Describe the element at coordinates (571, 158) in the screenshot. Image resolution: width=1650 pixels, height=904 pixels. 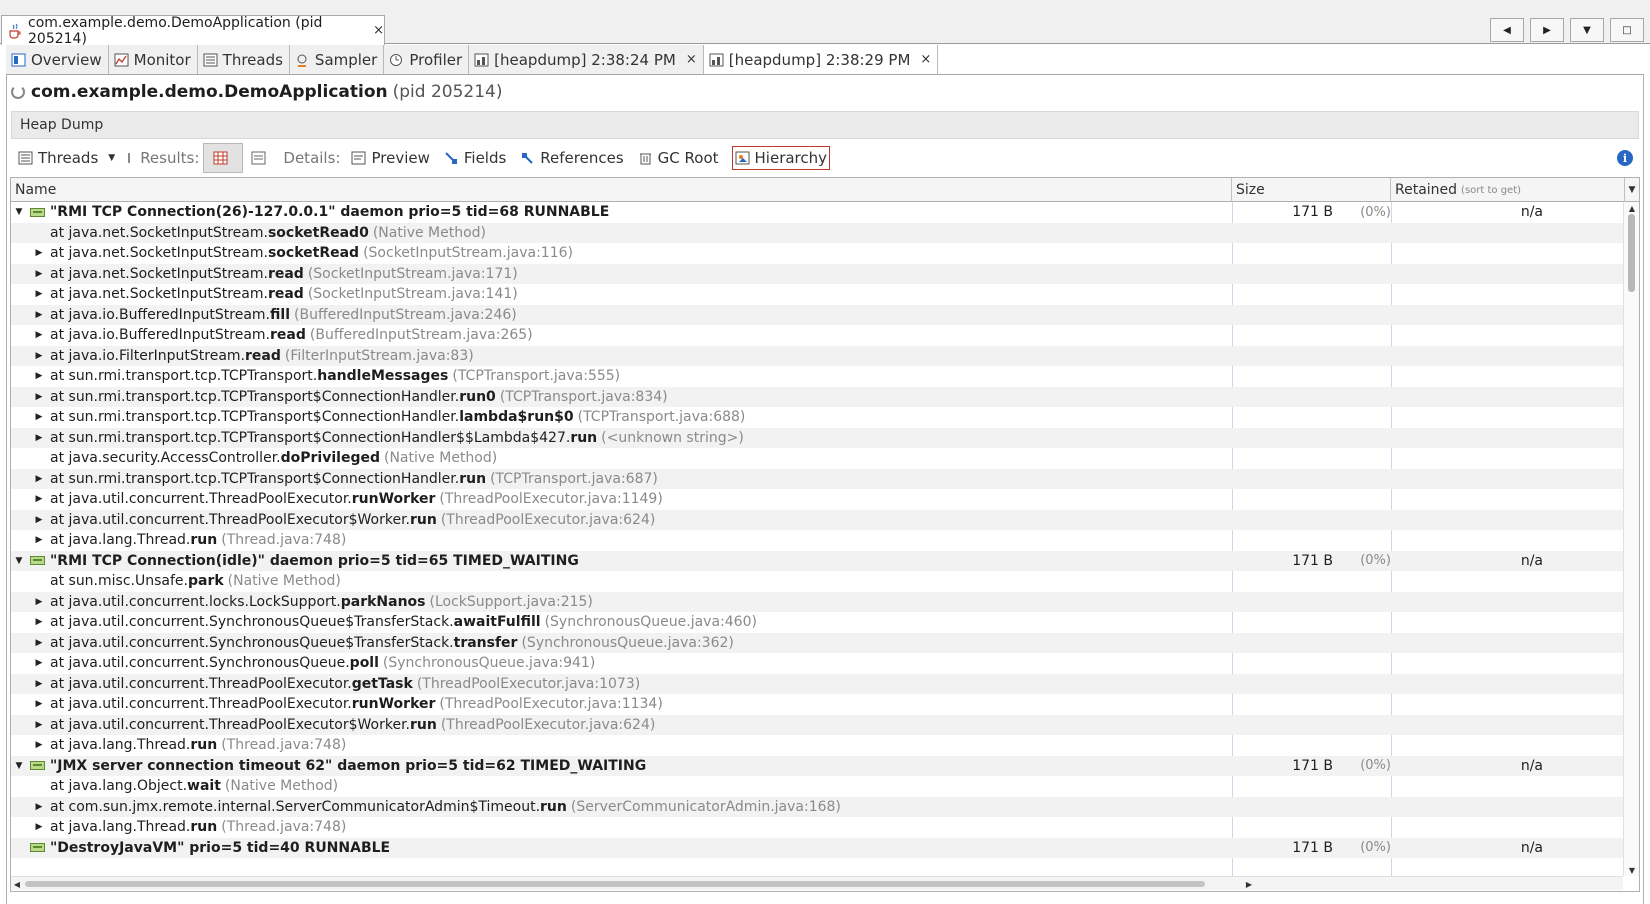
I see `references-button: References` at that location.